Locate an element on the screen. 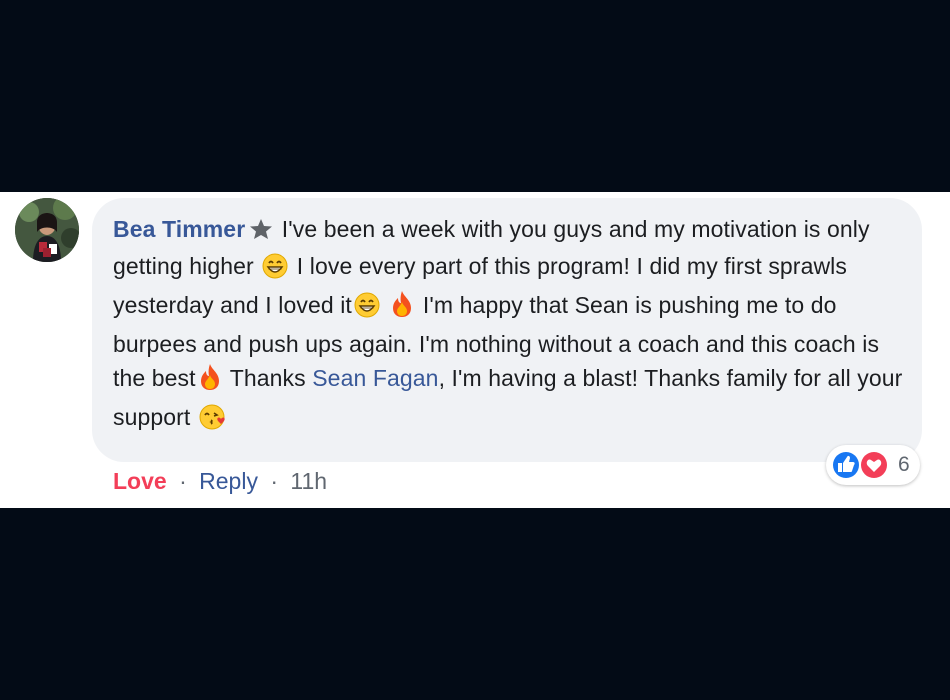 The height and width of the screenshot is (700, 950). reaction-count: 6 is located at coordinates (904, 464).